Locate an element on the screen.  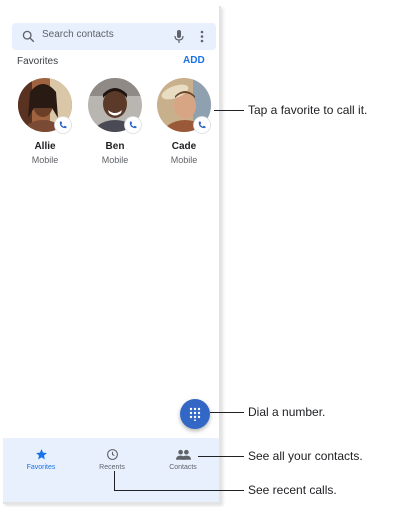
favorite-contact-ben: Ben Mobile is located at coordinates (115, 128).